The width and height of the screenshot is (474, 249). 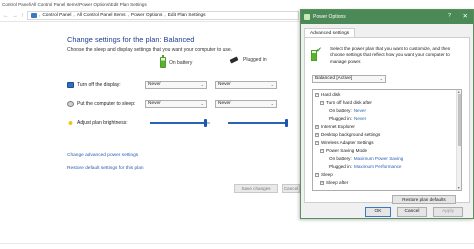 What do you see at coordinates (347, 142) in the screenshot?
I see `tree-item-label: Wireless Adapter Settings` at bounding box center [347, 142].